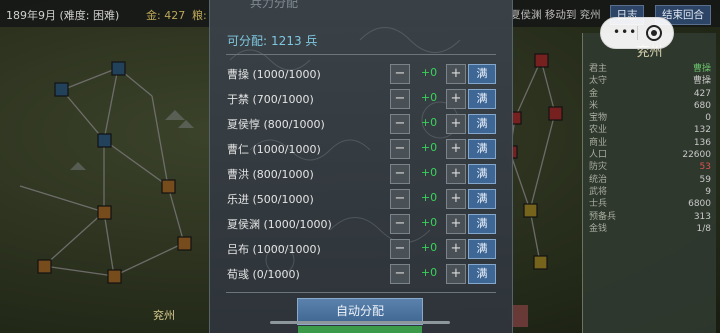 This screenshot has width=720, height=333. What do you see at coordinates (650, 155) in the screenshot?
I see `stat-row: 人口 22600` at bounding box center [650, 155].